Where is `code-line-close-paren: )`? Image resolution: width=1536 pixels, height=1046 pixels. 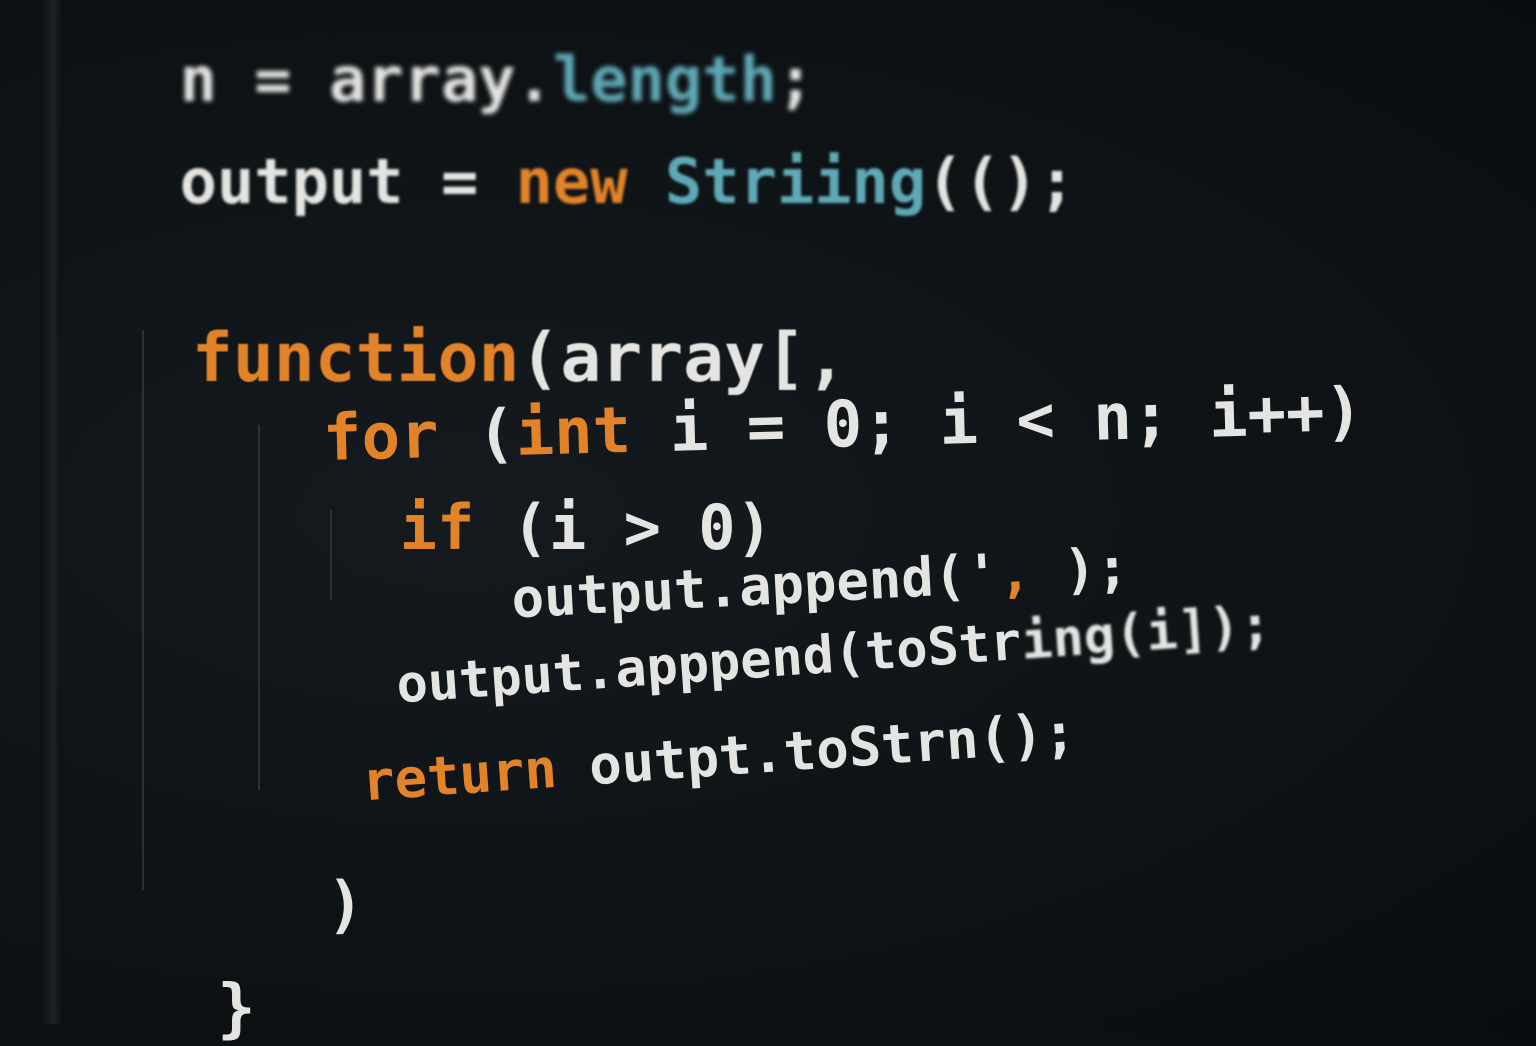 code-line-close-paren: ) is located at coordinates (308, 868).